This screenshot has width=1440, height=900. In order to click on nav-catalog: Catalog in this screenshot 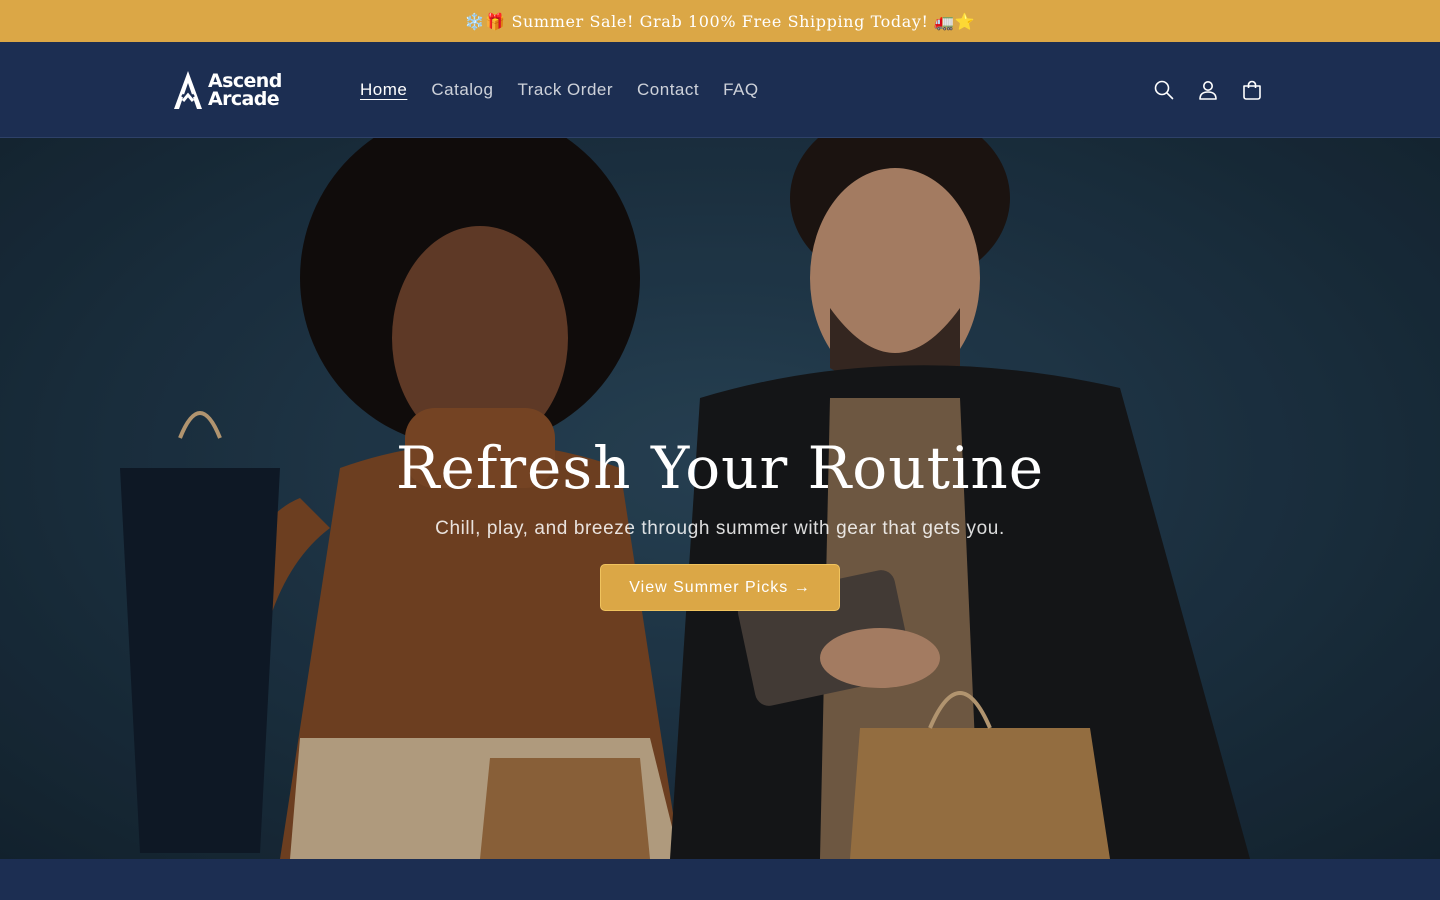, I will do `click(462, 90)`.